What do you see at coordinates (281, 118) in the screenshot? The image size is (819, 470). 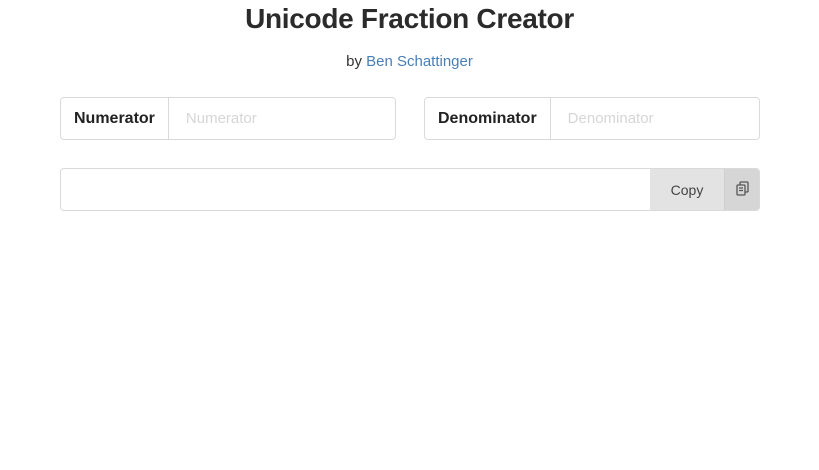 I see `numerator-input` at bounding box center [281, 118].